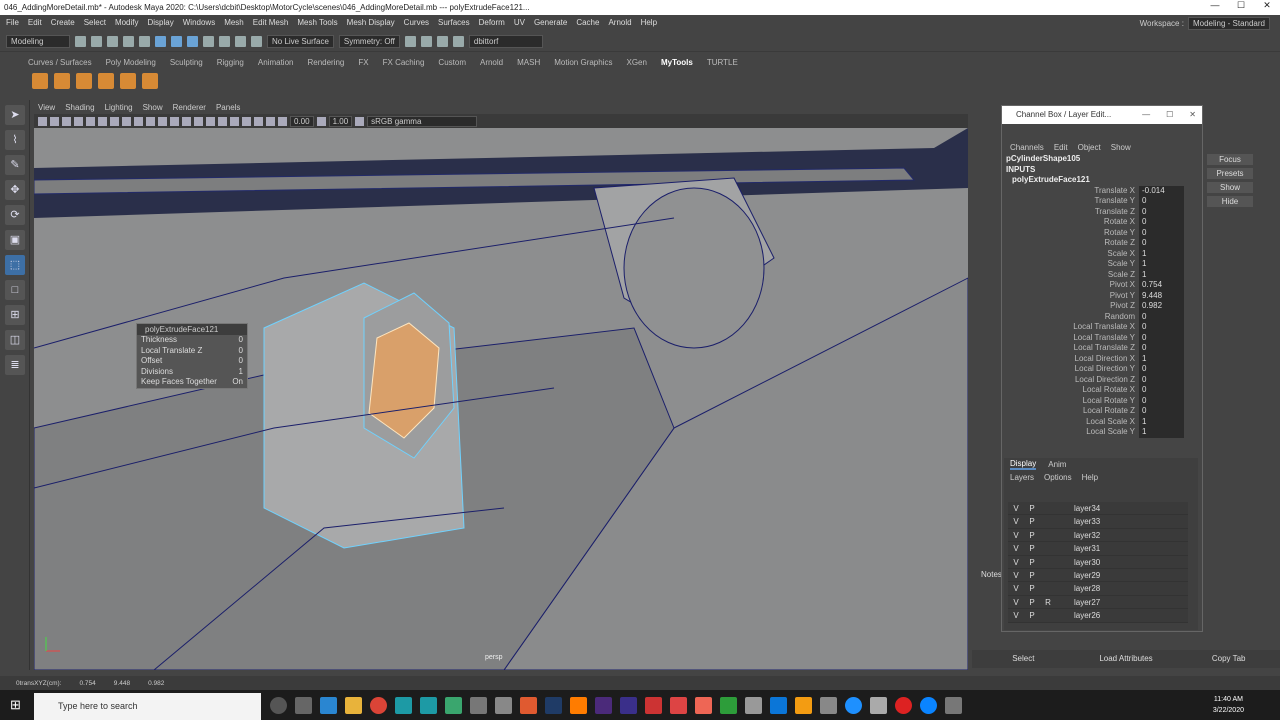  Describe the element at coordinates (1102, 201) in the screenshot. I see `channel-row: Translate Y0` at that location.